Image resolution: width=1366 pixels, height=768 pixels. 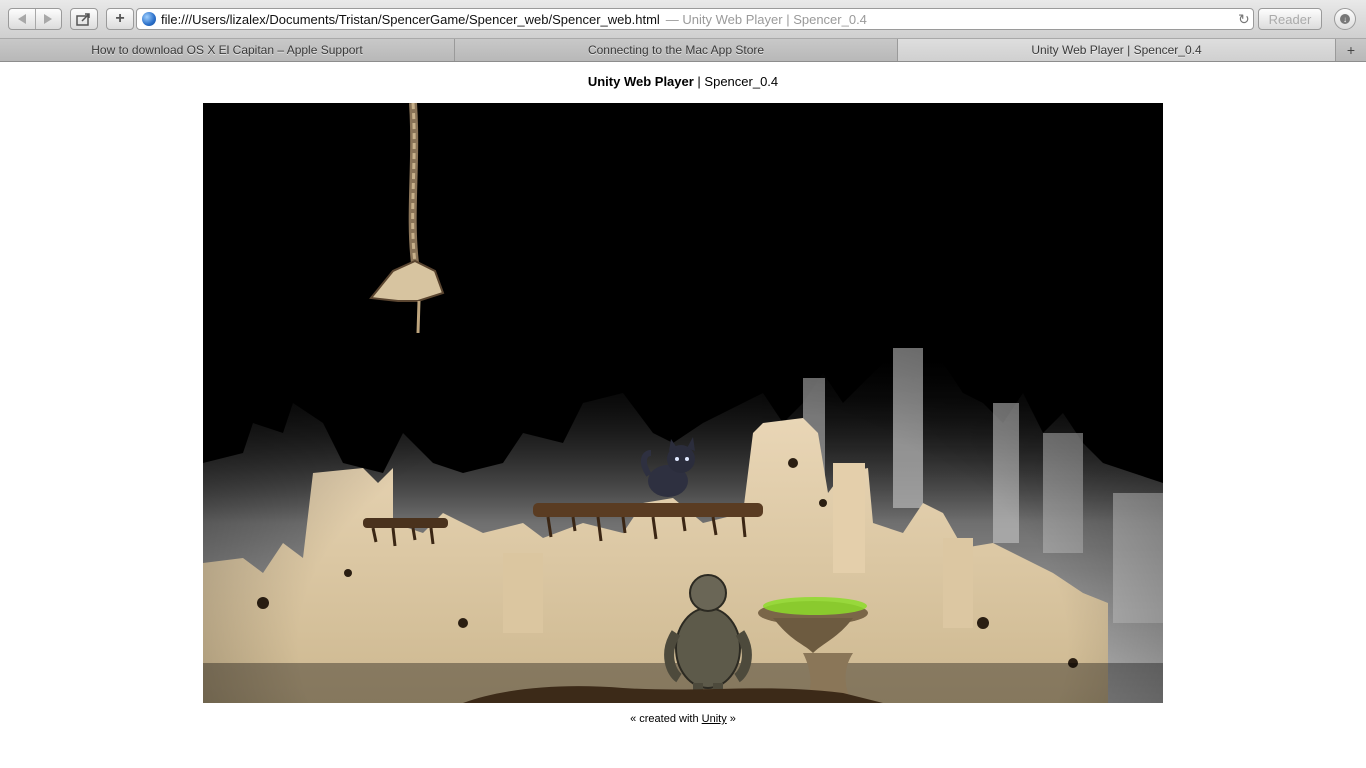 I want to click on page-title-name: Spencer_0.4, so click(x=741, y=81).